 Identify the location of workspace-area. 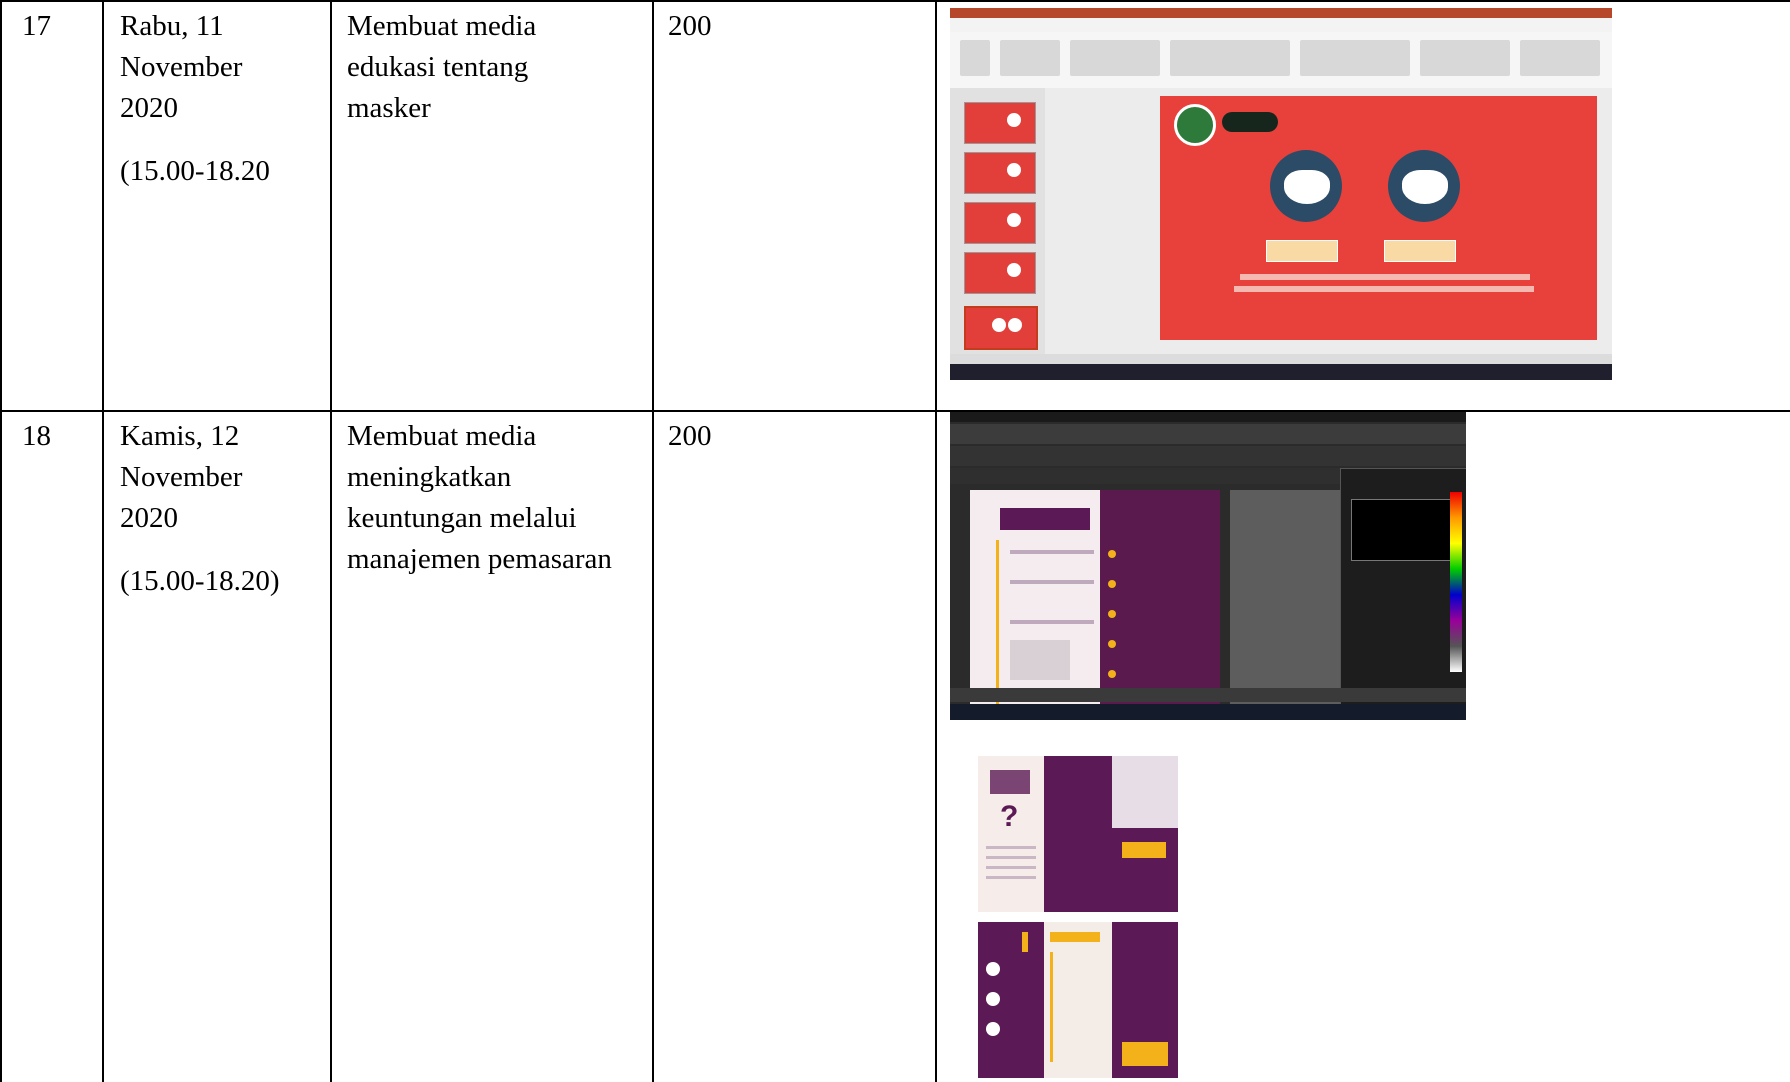
(1285, 605).